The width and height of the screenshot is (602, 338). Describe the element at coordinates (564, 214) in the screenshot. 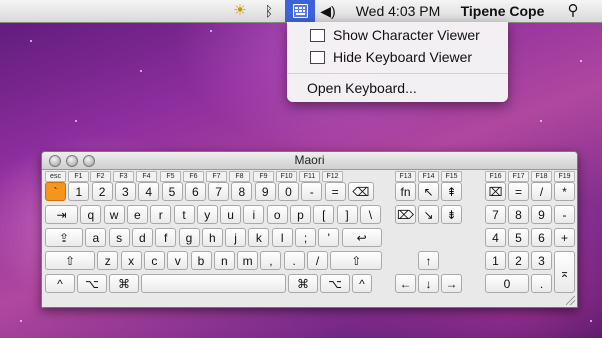

I see `numpad-key: -` at that location.